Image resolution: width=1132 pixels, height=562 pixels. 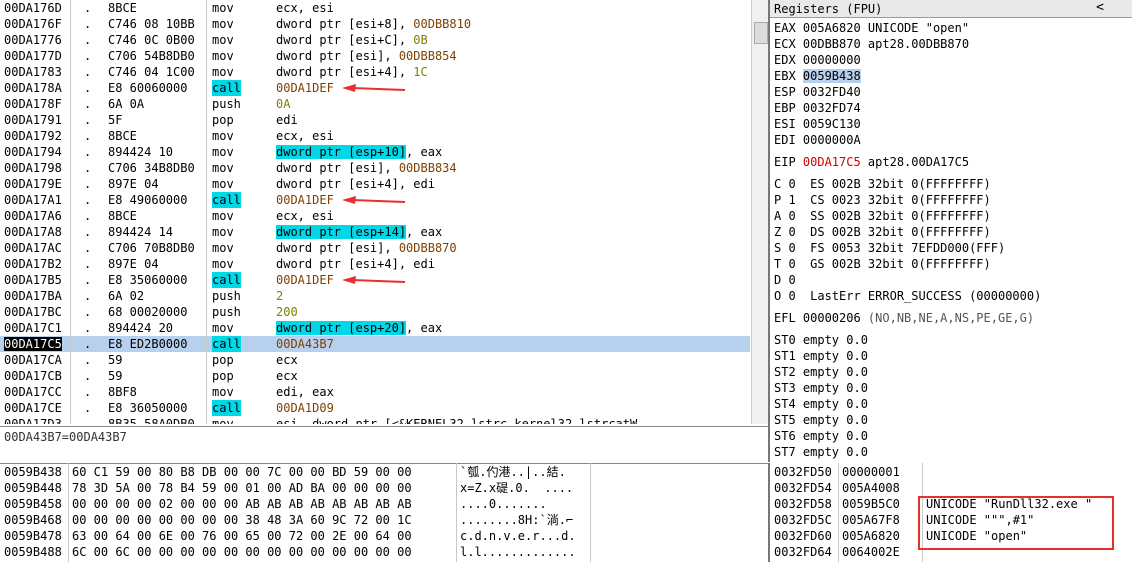 What do you see at coordinates (951, 488) in the screenshot?
I see `stack-row: 0032FD54 005A4008` at bounding box center [951, 488].